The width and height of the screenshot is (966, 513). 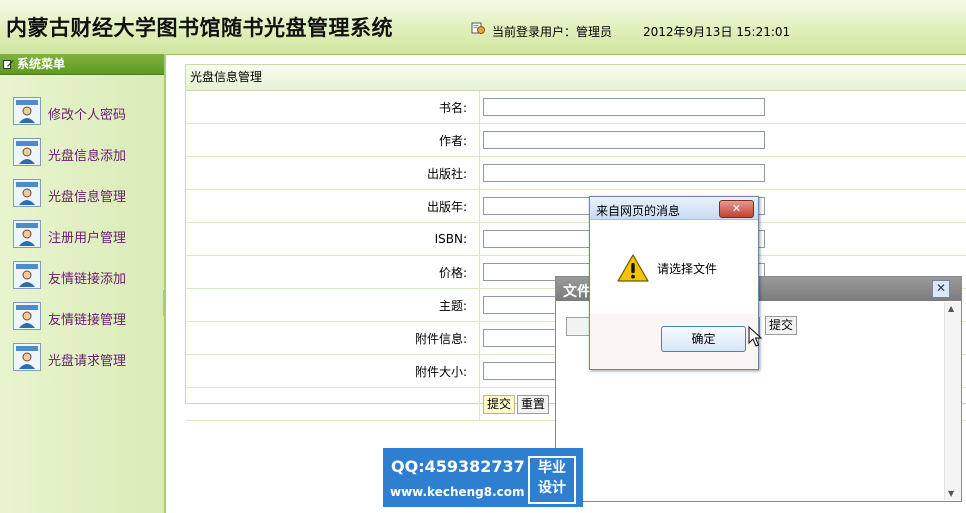 I want to click on author-input, so click(x=624, y=140).